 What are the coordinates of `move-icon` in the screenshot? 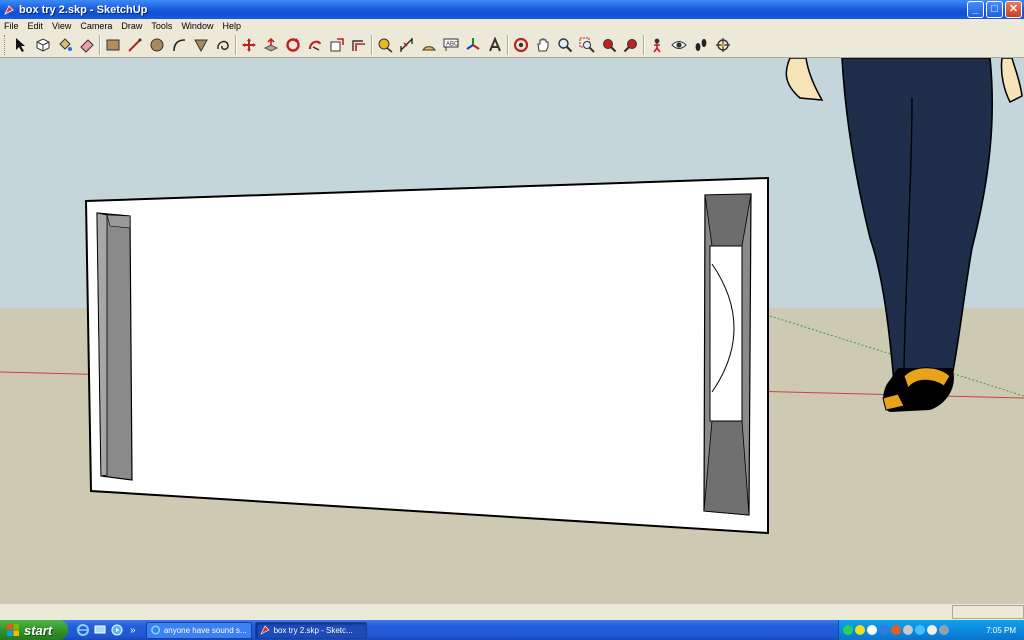 It's located at (249, 45).